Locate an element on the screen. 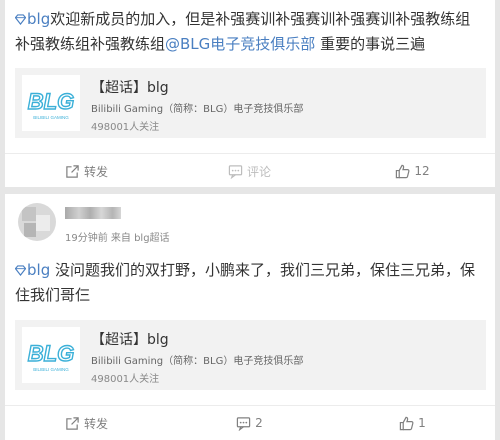  comment-button: 2 is located at coordinates (249, 423).